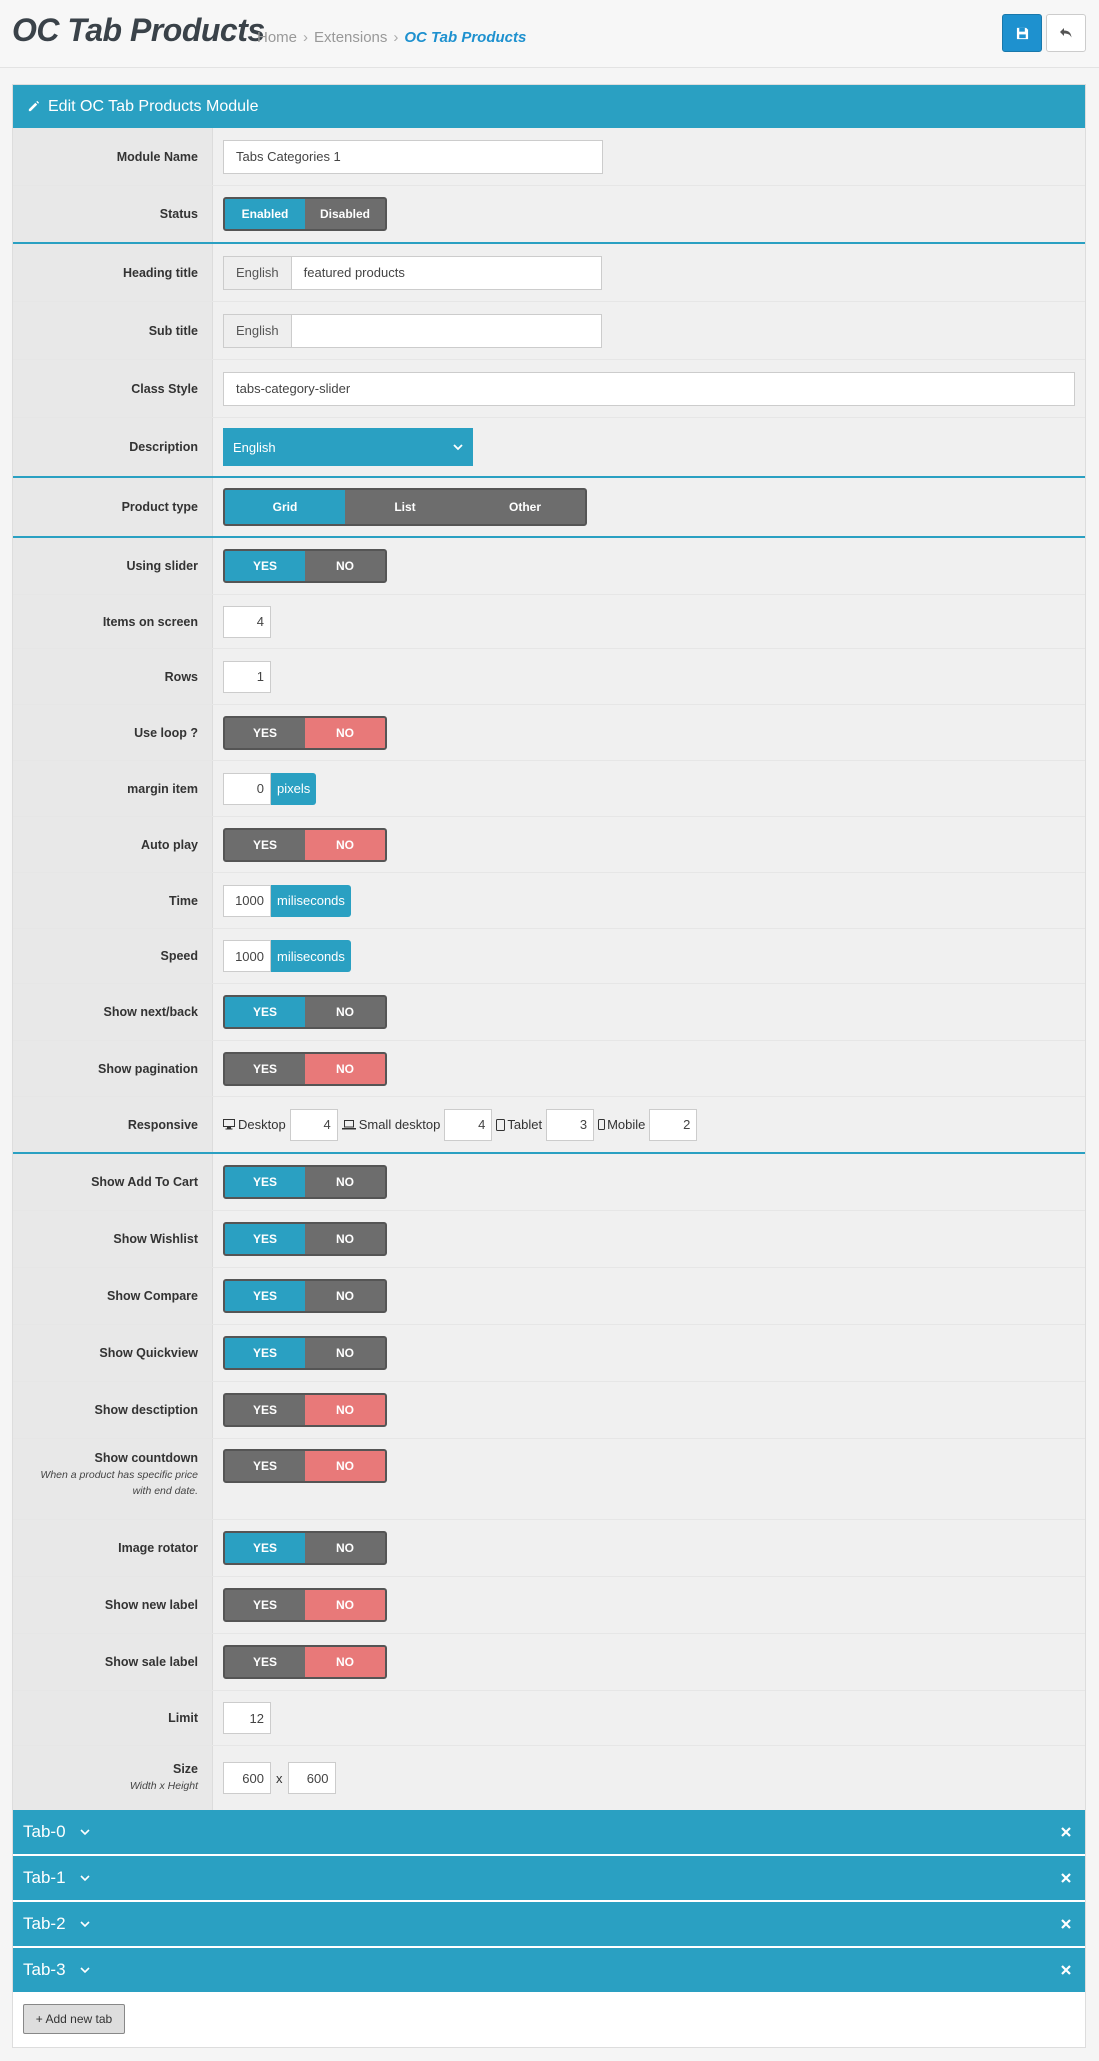  What do you see at coordinates (247, 621) in the screenshot?
I see `items-on-screen-input: 4` at bounding box center [247, 621].